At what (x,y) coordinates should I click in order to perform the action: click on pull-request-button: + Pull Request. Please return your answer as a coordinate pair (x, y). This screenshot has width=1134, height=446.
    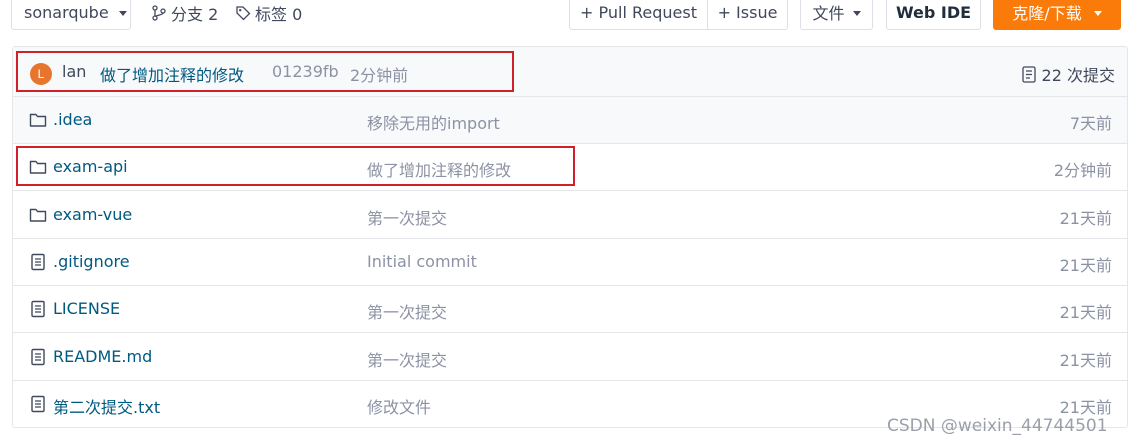
    Looking at the image, I should click on (638, 14).